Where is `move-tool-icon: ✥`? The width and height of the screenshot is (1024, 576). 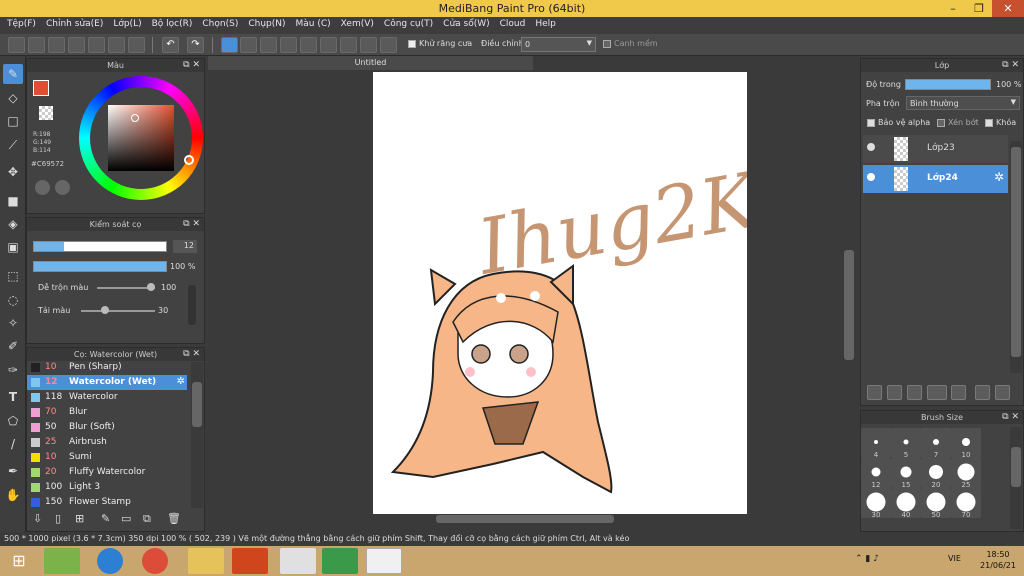 move-tool-icon: ✥ is located at coordinates (13, 172).